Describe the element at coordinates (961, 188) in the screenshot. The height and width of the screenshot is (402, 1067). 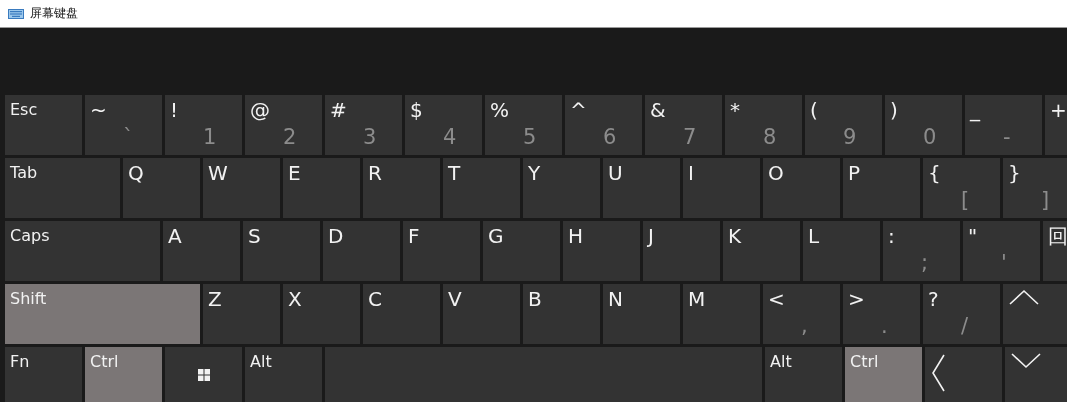
I see `key: { [` at that location.